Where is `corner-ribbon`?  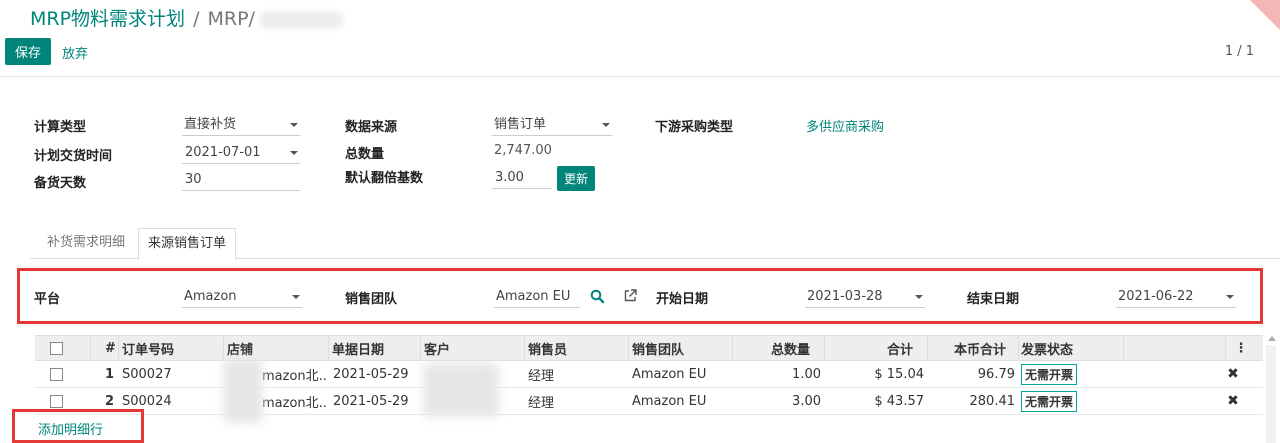
corner-ribbon is located at coordinates (1265, 15).